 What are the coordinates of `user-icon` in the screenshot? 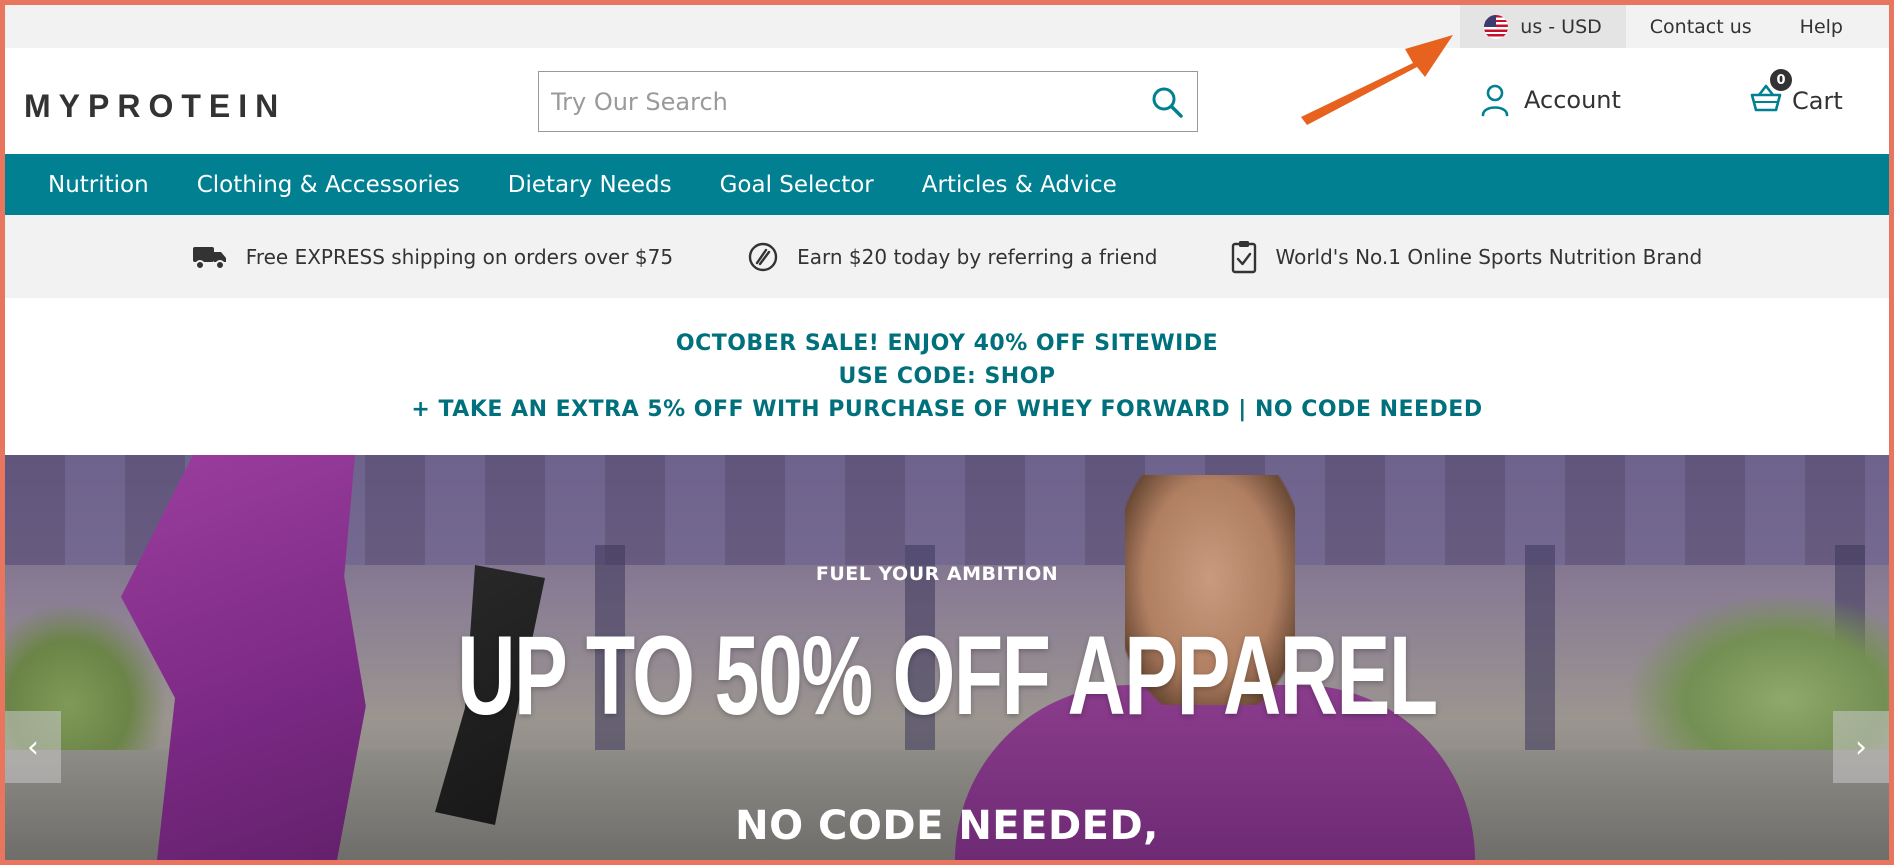 It's located at (1495, 100).